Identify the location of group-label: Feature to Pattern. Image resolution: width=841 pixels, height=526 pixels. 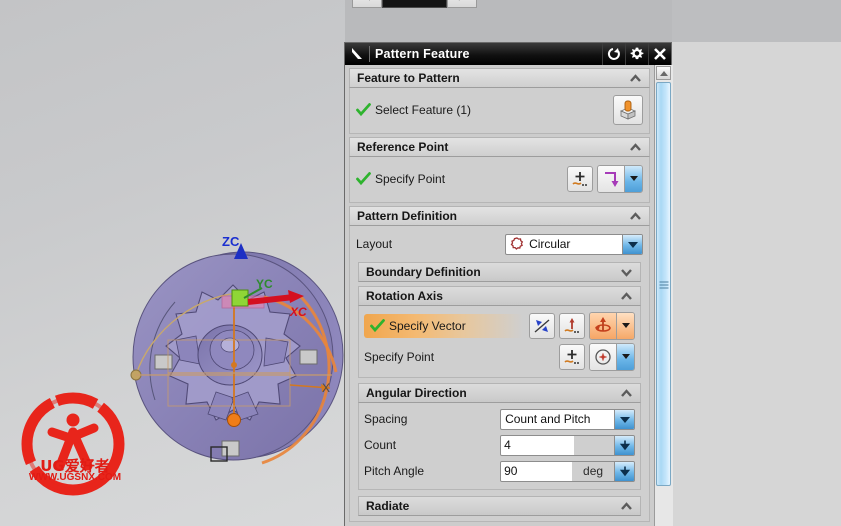
(408, 78).